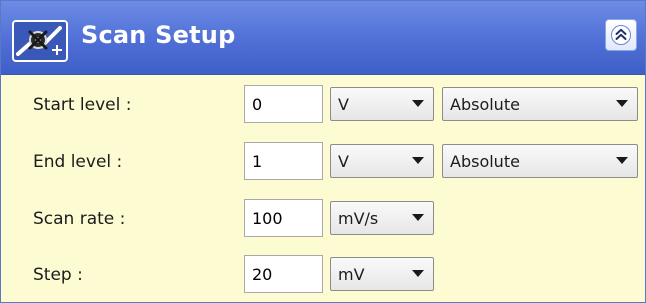 Image resolution: width=646 pixels, height=303 pixels. What do you see at coordinates (540, 104) in the screenshot?
I see `start-level-mode-select: Absolute` at bounding box center [540, 104].